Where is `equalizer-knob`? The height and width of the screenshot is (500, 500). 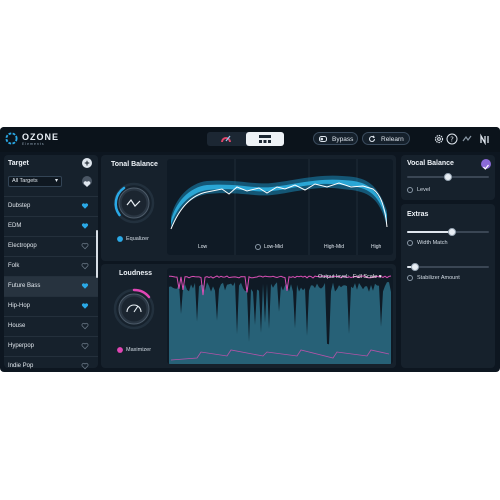 equalizer-knob is located at coordinates (134, 203).